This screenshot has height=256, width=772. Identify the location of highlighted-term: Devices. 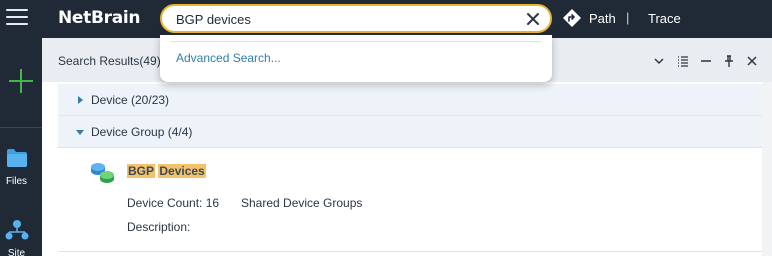
(182, 171).